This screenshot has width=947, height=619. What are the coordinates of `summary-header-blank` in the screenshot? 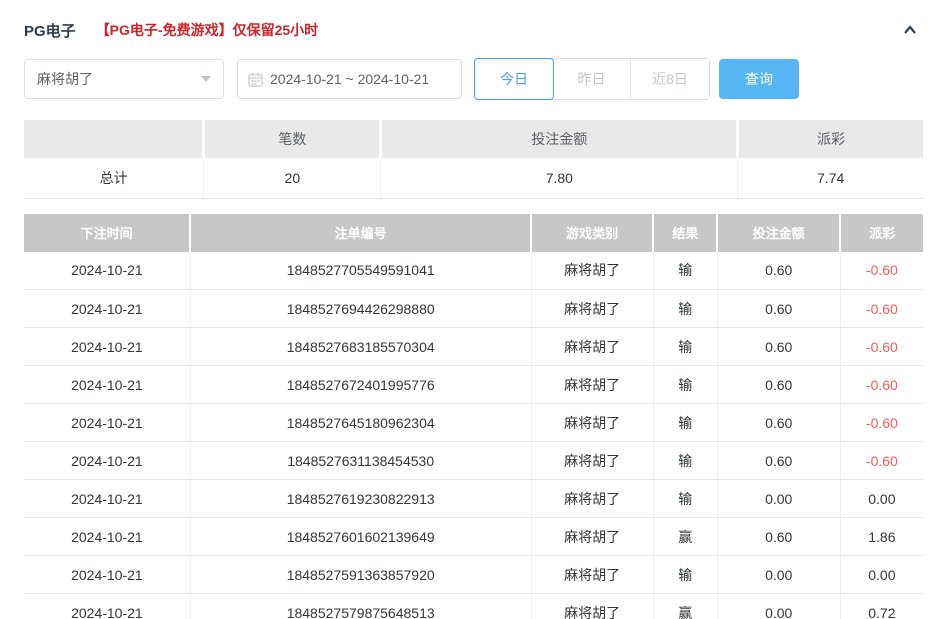 It's located at (115, 139).